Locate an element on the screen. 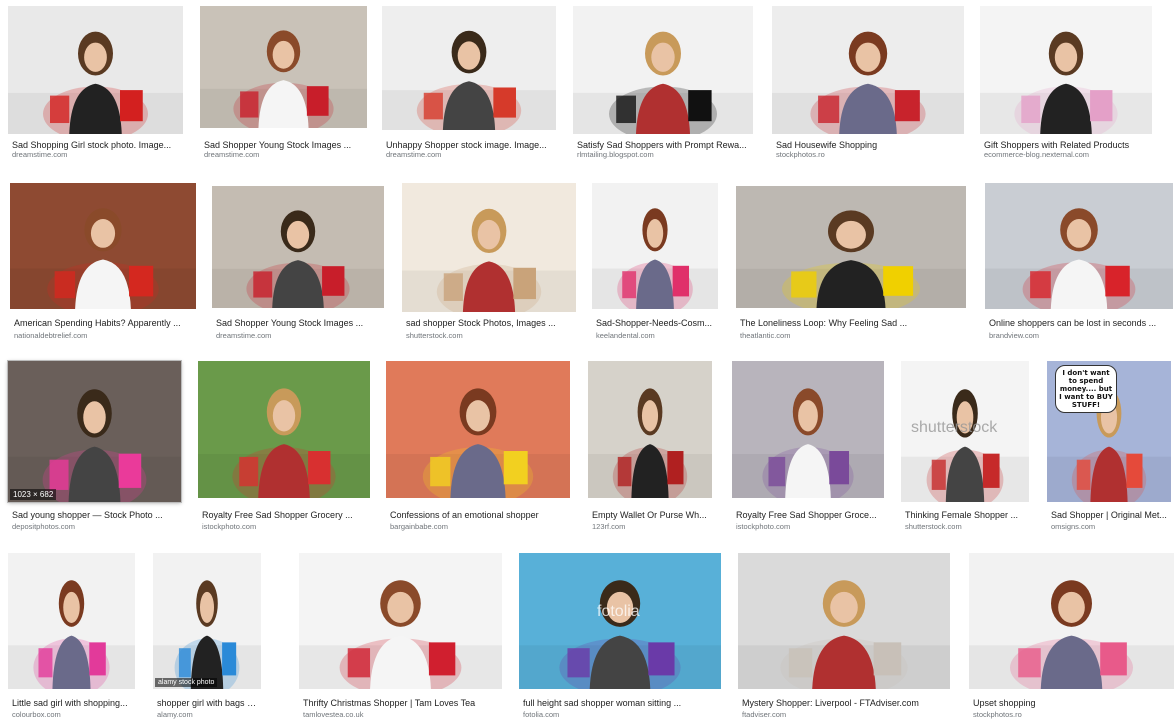 The image size is (1176, 720). result-source: theatlantic.com is located at coordinates (765, 335).